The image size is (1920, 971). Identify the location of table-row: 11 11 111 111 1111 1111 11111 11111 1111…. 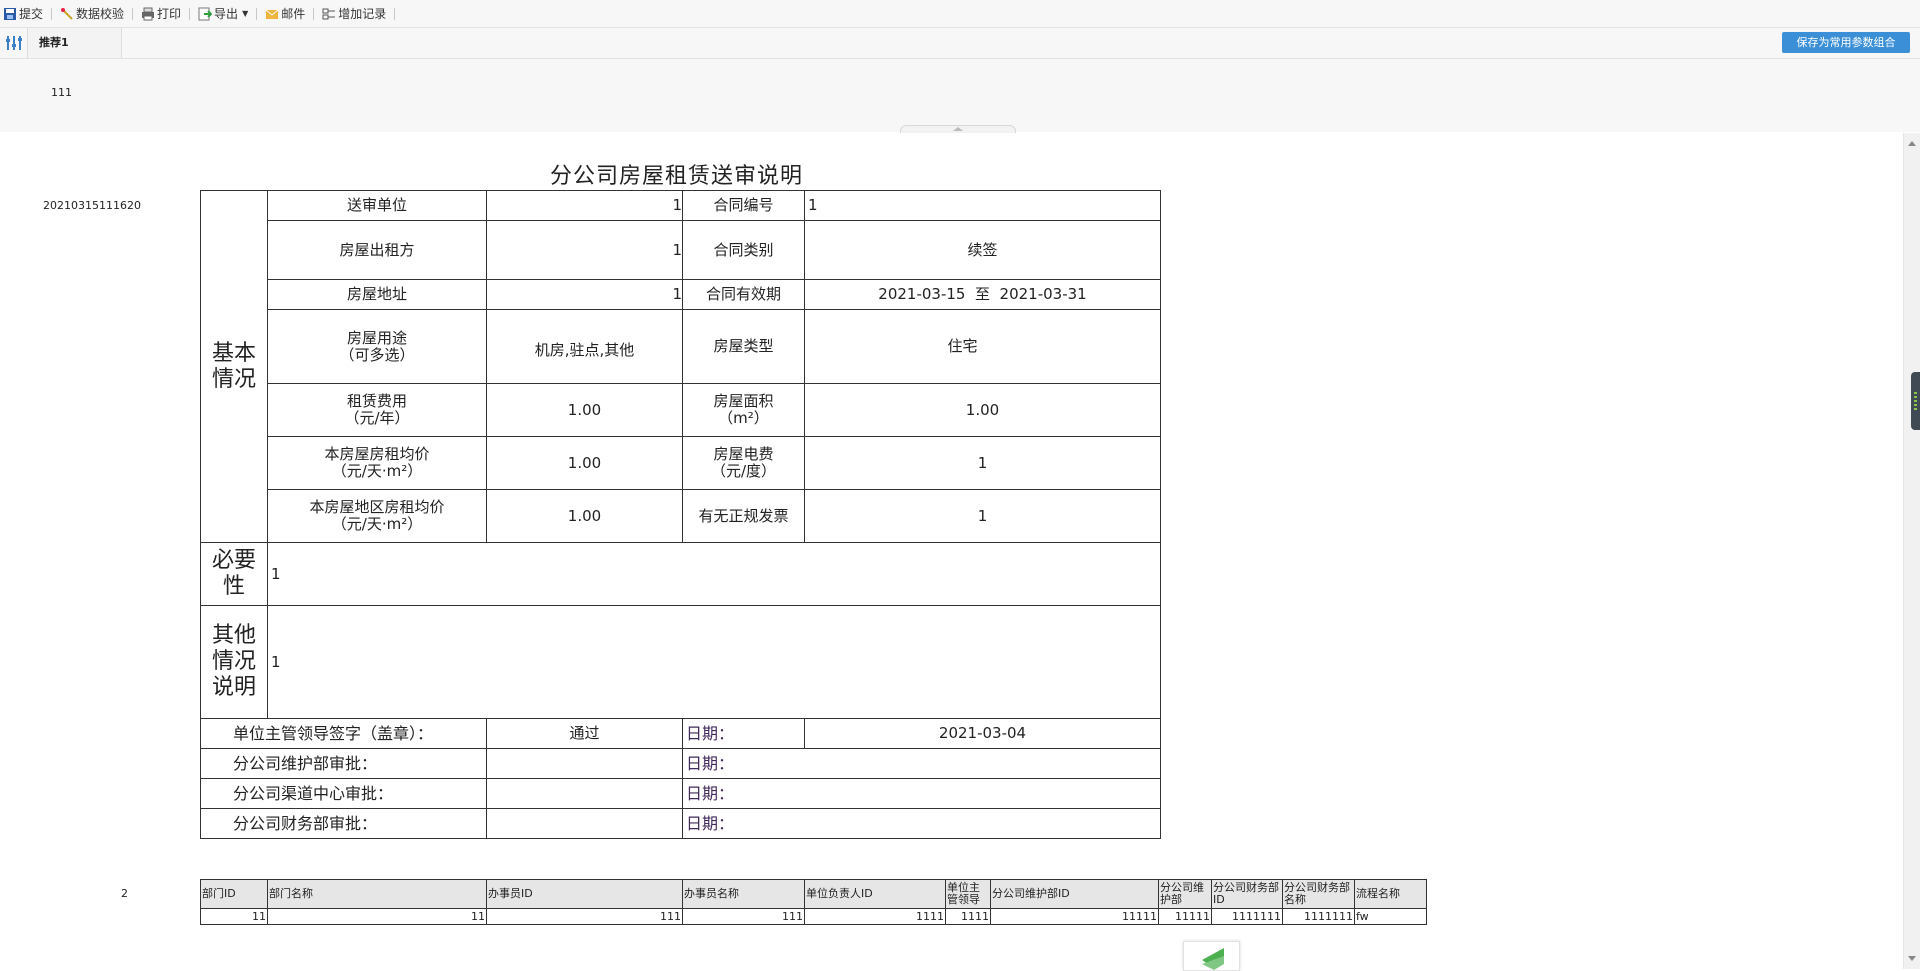
(813, 916).